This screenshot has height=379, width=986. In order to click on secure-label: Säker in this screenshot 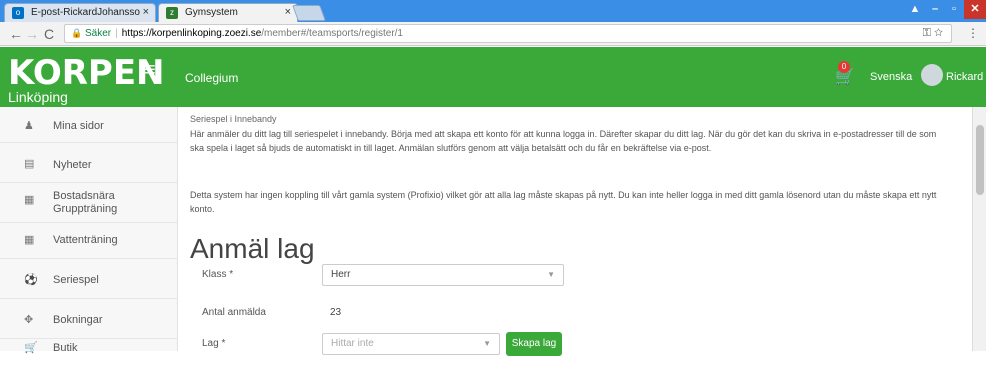, I will do `click(98, 33)`.